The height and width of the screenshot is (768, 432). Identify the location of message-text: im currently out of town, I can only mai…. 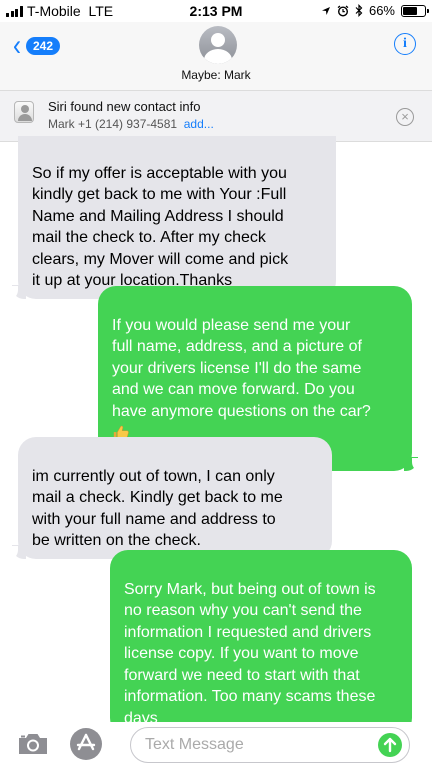
(157, 508).